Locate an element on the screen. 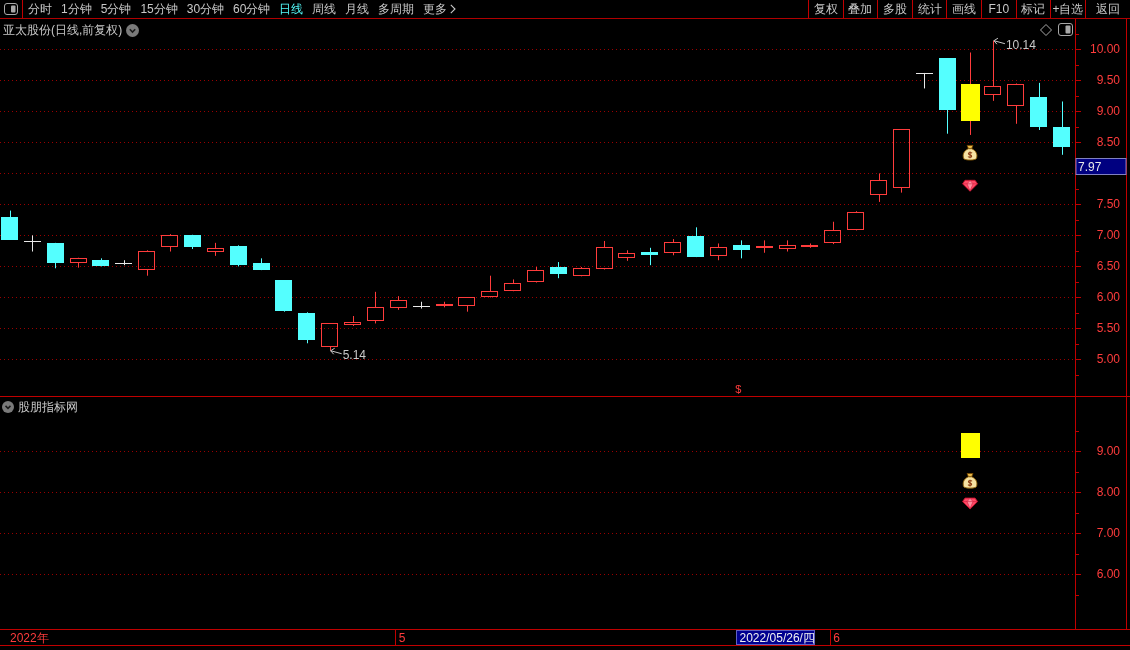  more-button: 更多 is located at coordinates (440, 9).